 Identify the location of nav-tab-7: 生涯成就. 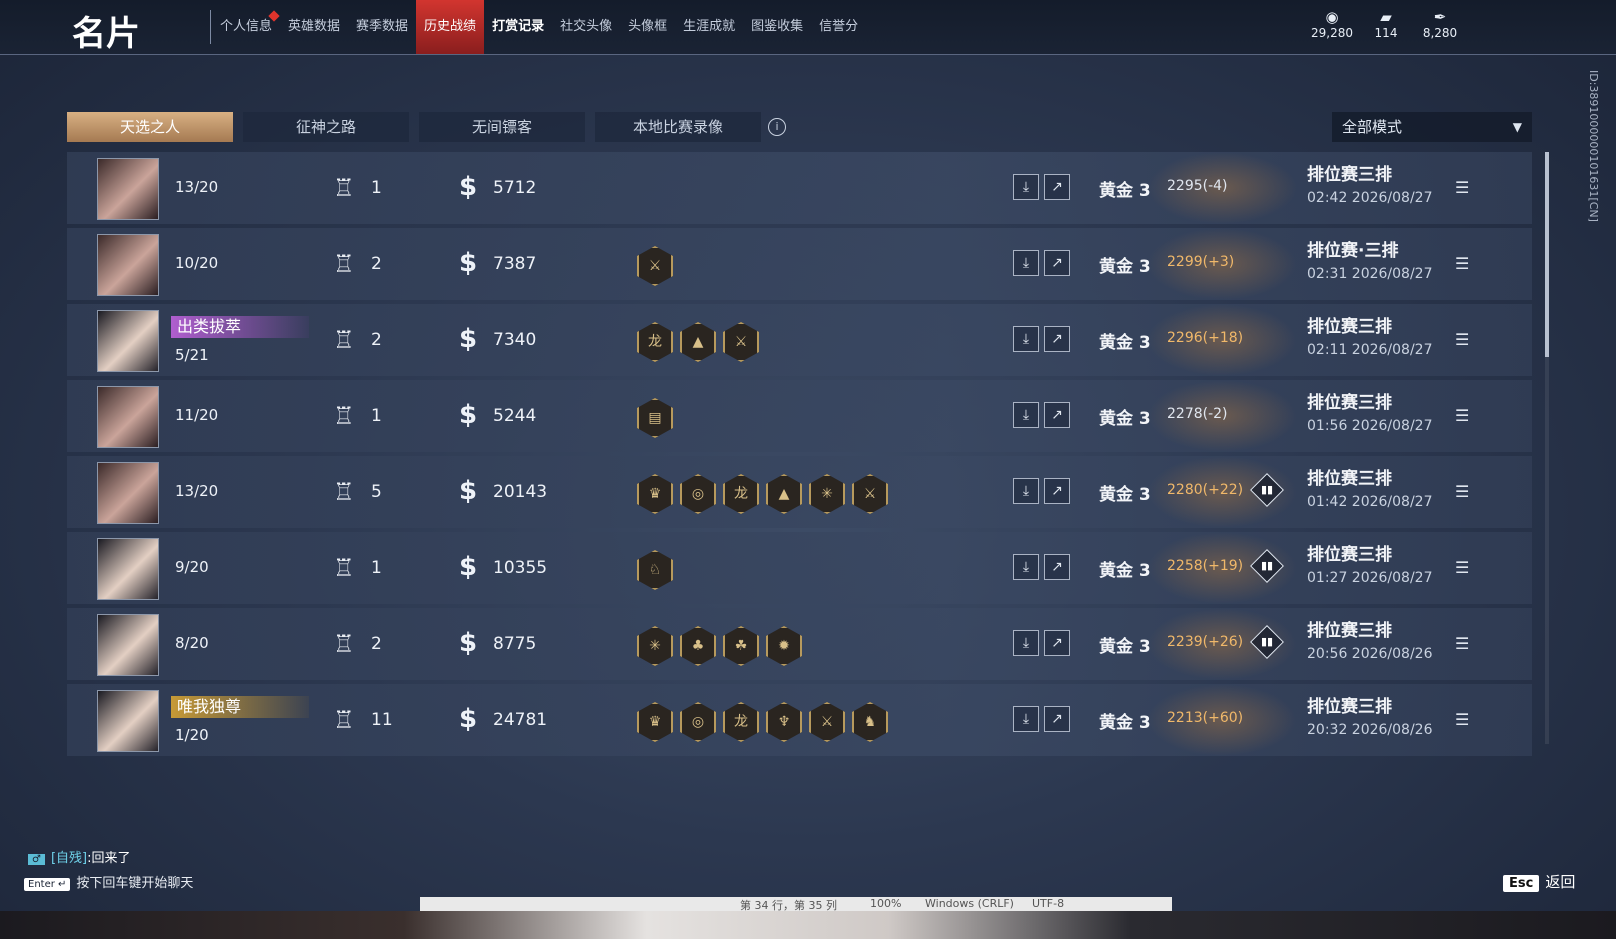
(709, 27).